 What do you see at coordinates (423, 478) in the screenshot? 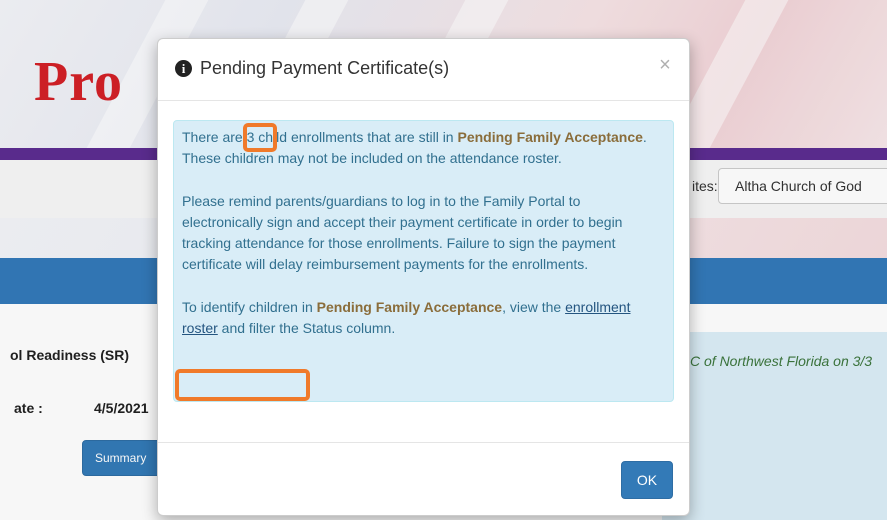
I see `modal-footer: OK` at bounding box center [423, 478].